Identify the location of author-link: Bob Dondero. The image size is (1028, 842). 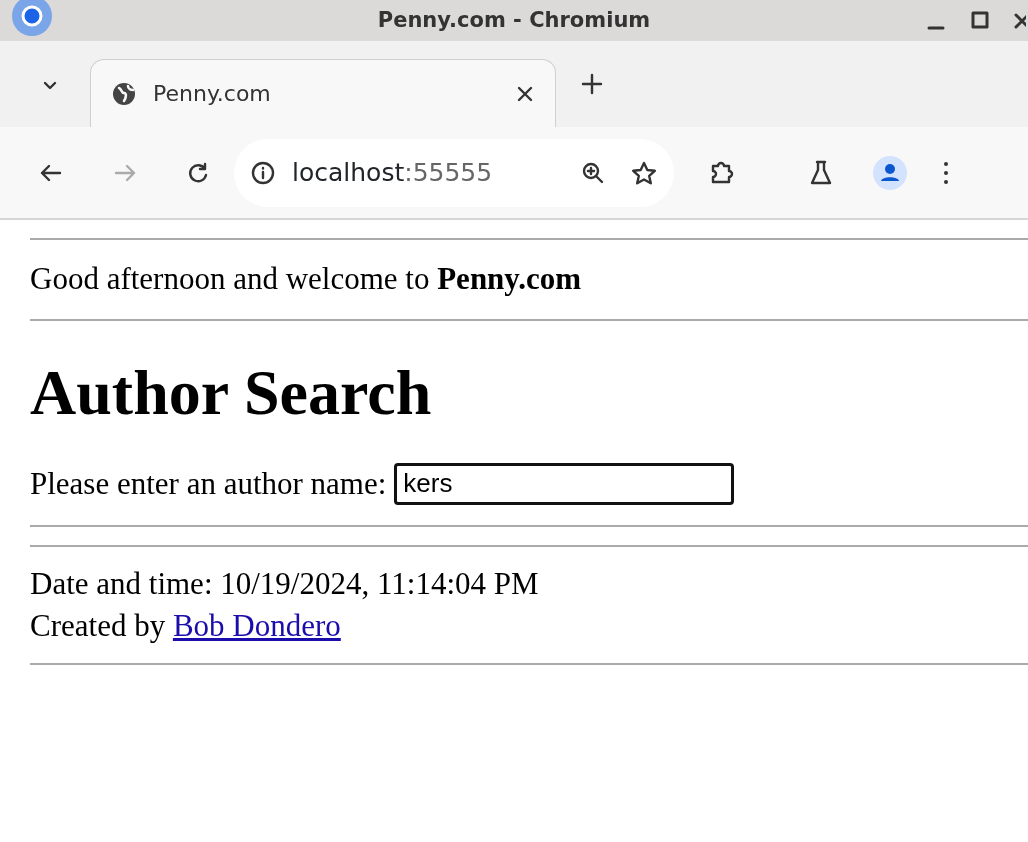
(256, 625).